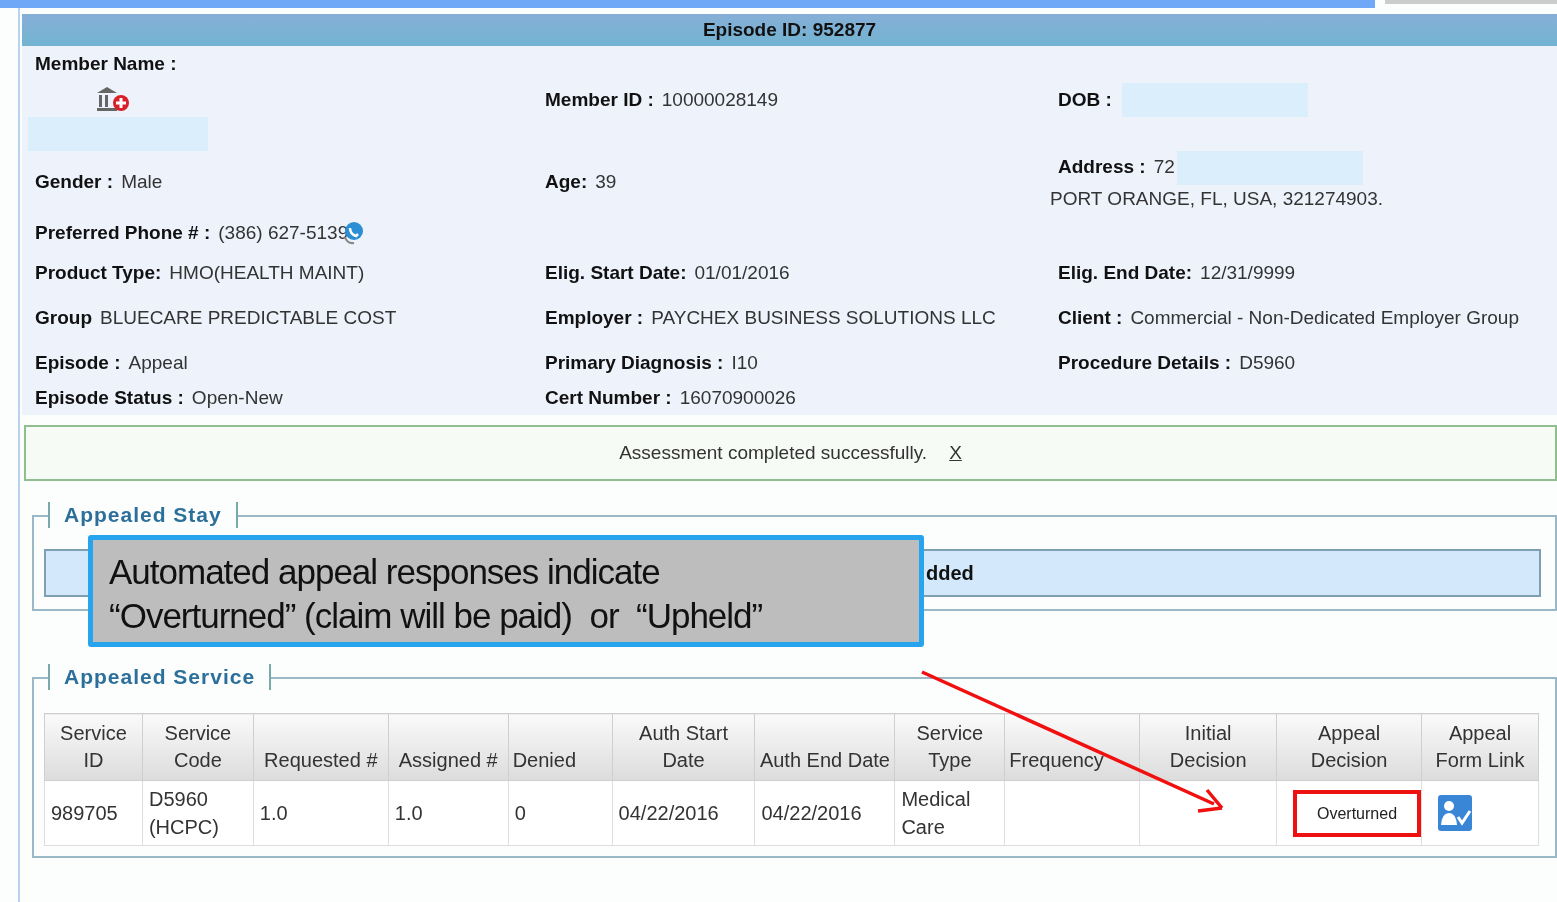 Image resolution: width=1557 pixels, height=902 pixels. What do you see at coordinates (1267, 362) in the screenshot?
I see `field-value: D5960` at bounding box center [1267, 362].